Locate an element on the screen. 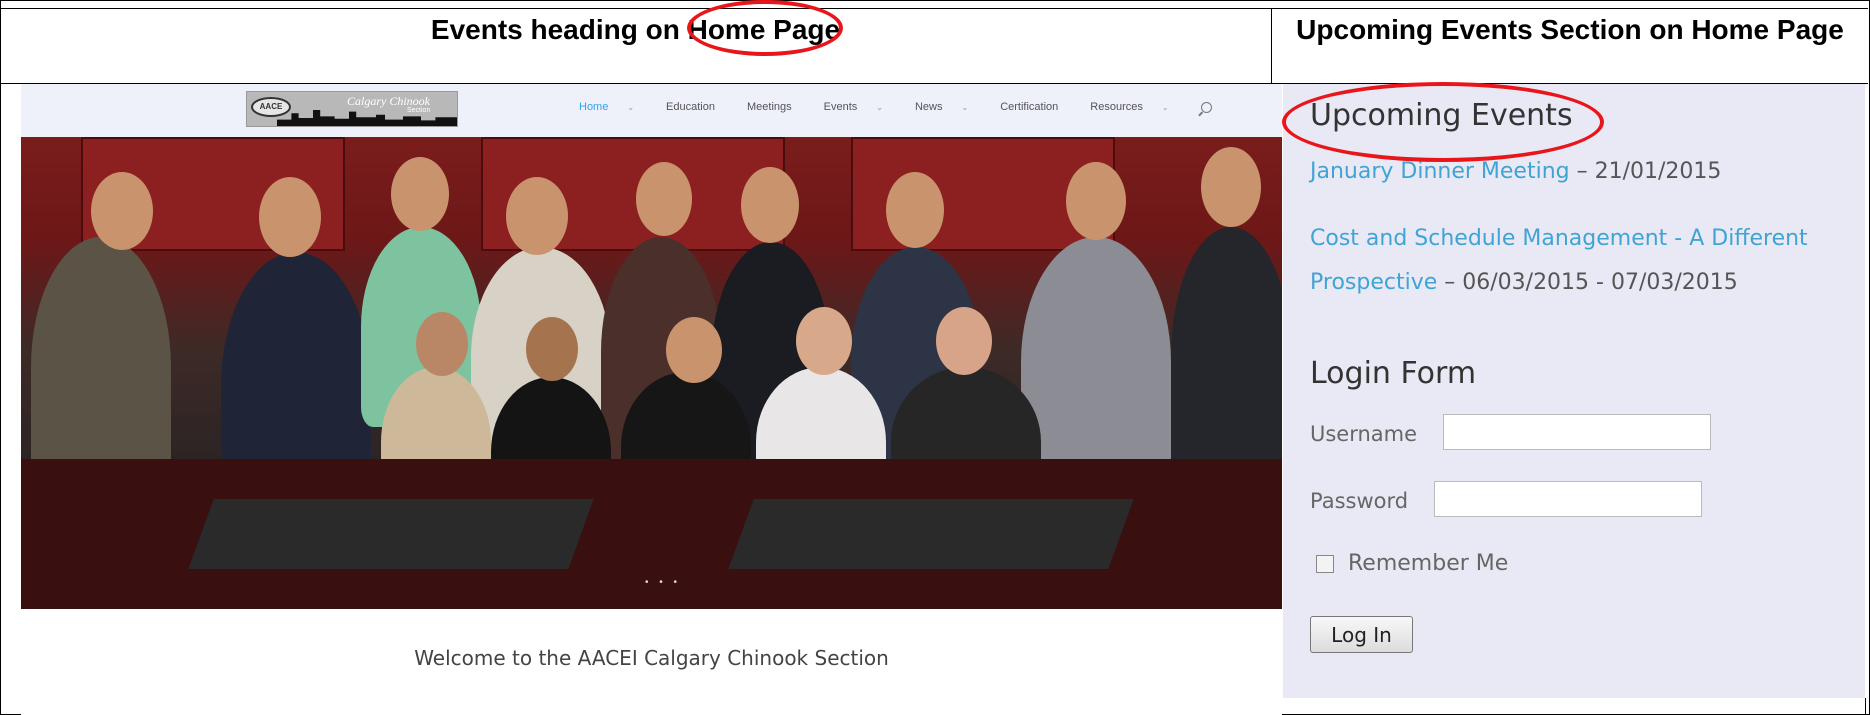 The width and height of the screenshot is (1870, 715). slider-dots: • • • is located at coordinates (663, 582).